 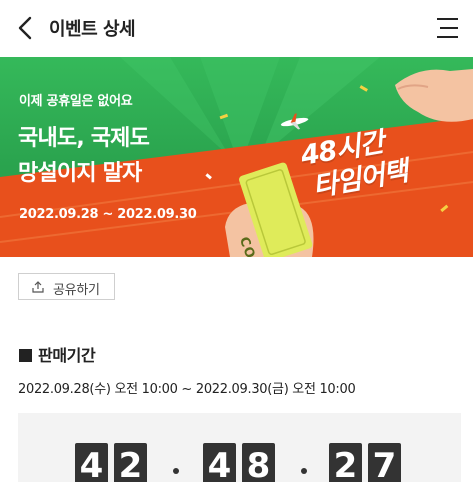 I want to click on upload-share-icon, so click(x=38, y=287).